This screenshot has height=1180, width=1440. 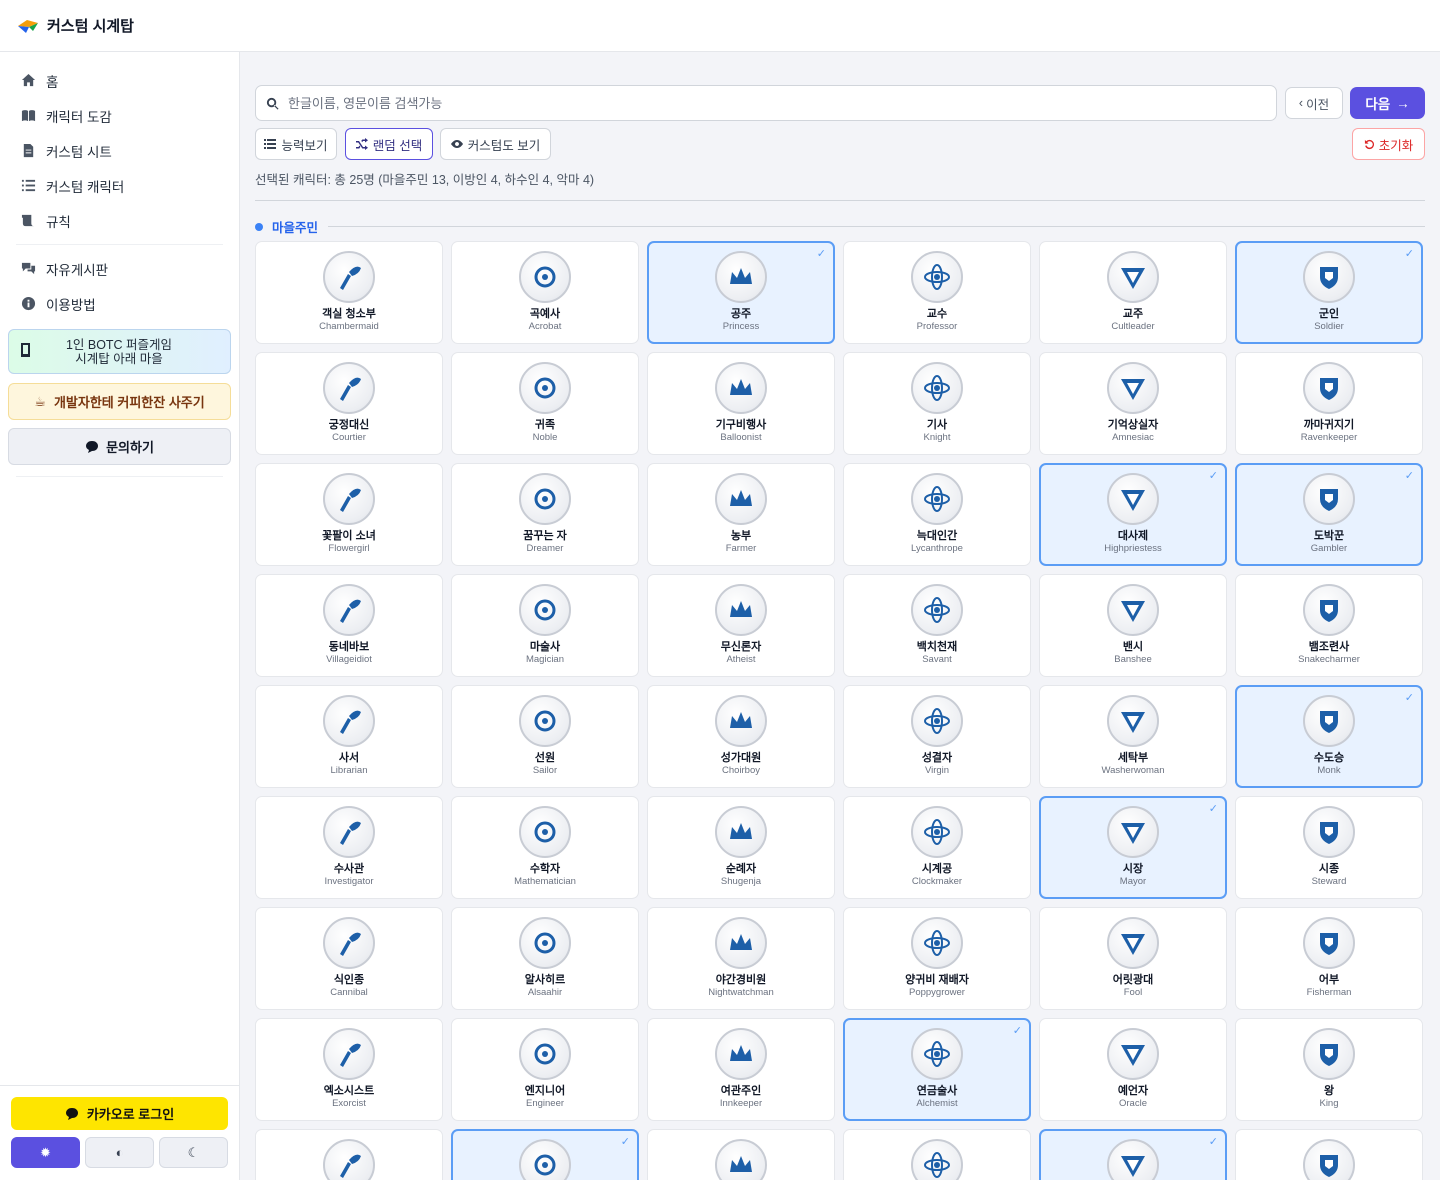 I want to click on kakao-login-button: 카카오로 로그인, so click(x=119, y=1113).